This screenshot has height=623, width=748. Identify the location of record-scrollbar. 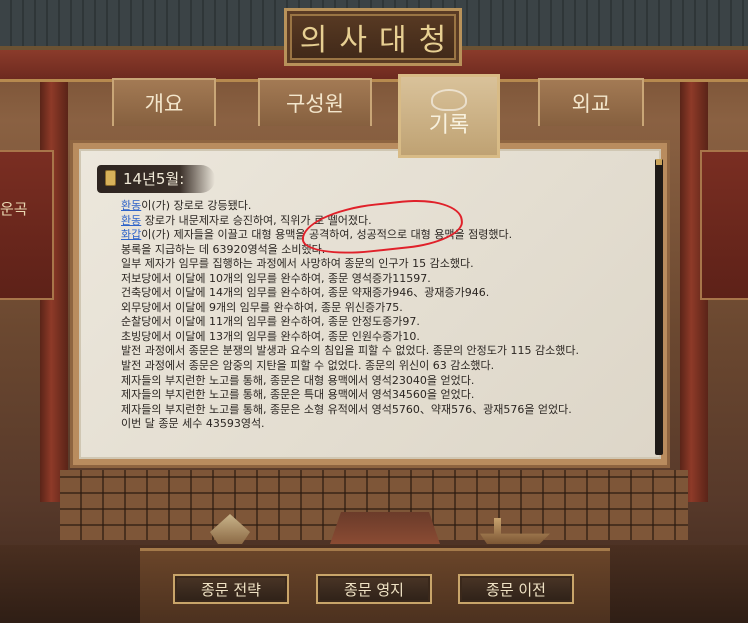
(659, 307).